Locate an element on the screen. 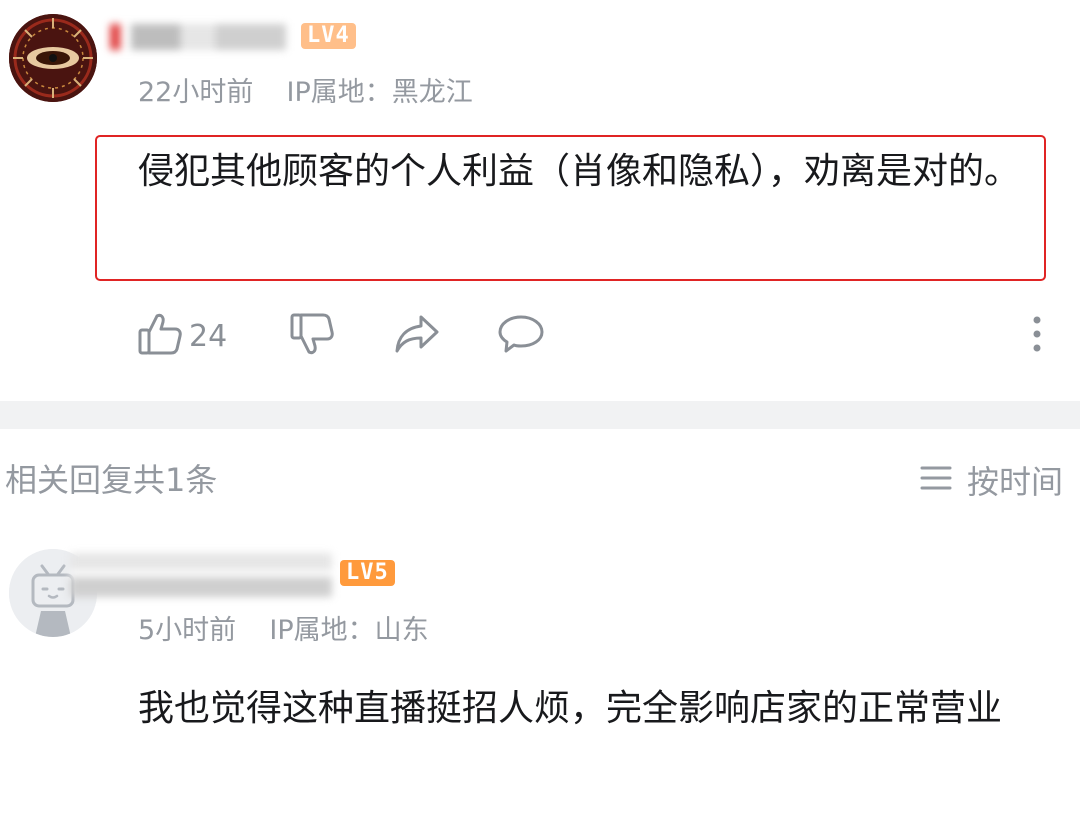  replies-count: 相关回复共1条 is located at coordinates (111, 480).